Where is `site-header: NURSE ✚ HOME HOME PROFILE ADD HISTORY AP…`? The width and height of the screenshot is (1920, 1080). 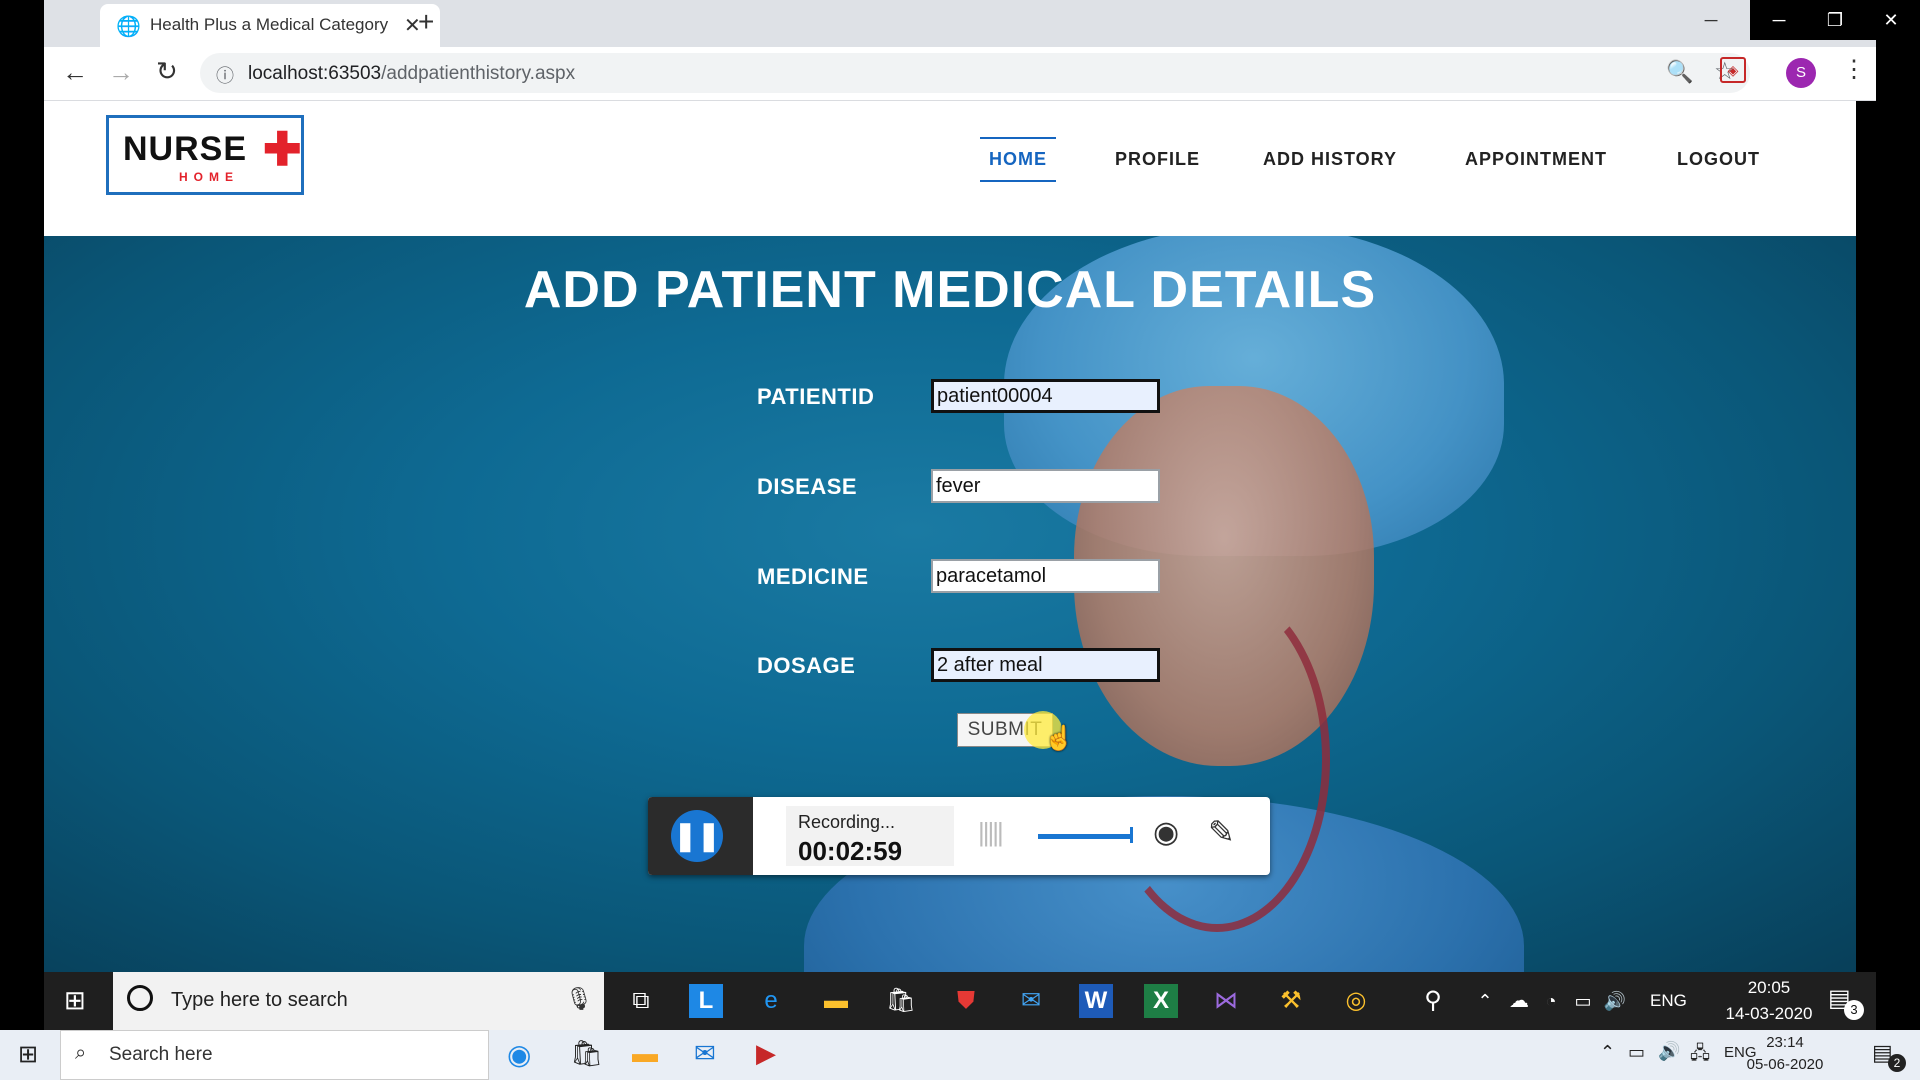 site-header: NURSE ✚ HOME HOME PROFILE ADD HISTORY AP… is located at coordinates (950, 168).